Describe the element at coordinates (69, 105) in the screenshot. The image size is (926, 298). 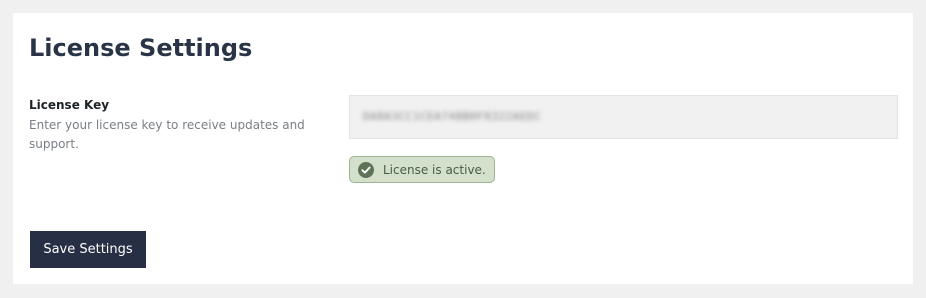
I see `license-key-label: License Key` at that location.